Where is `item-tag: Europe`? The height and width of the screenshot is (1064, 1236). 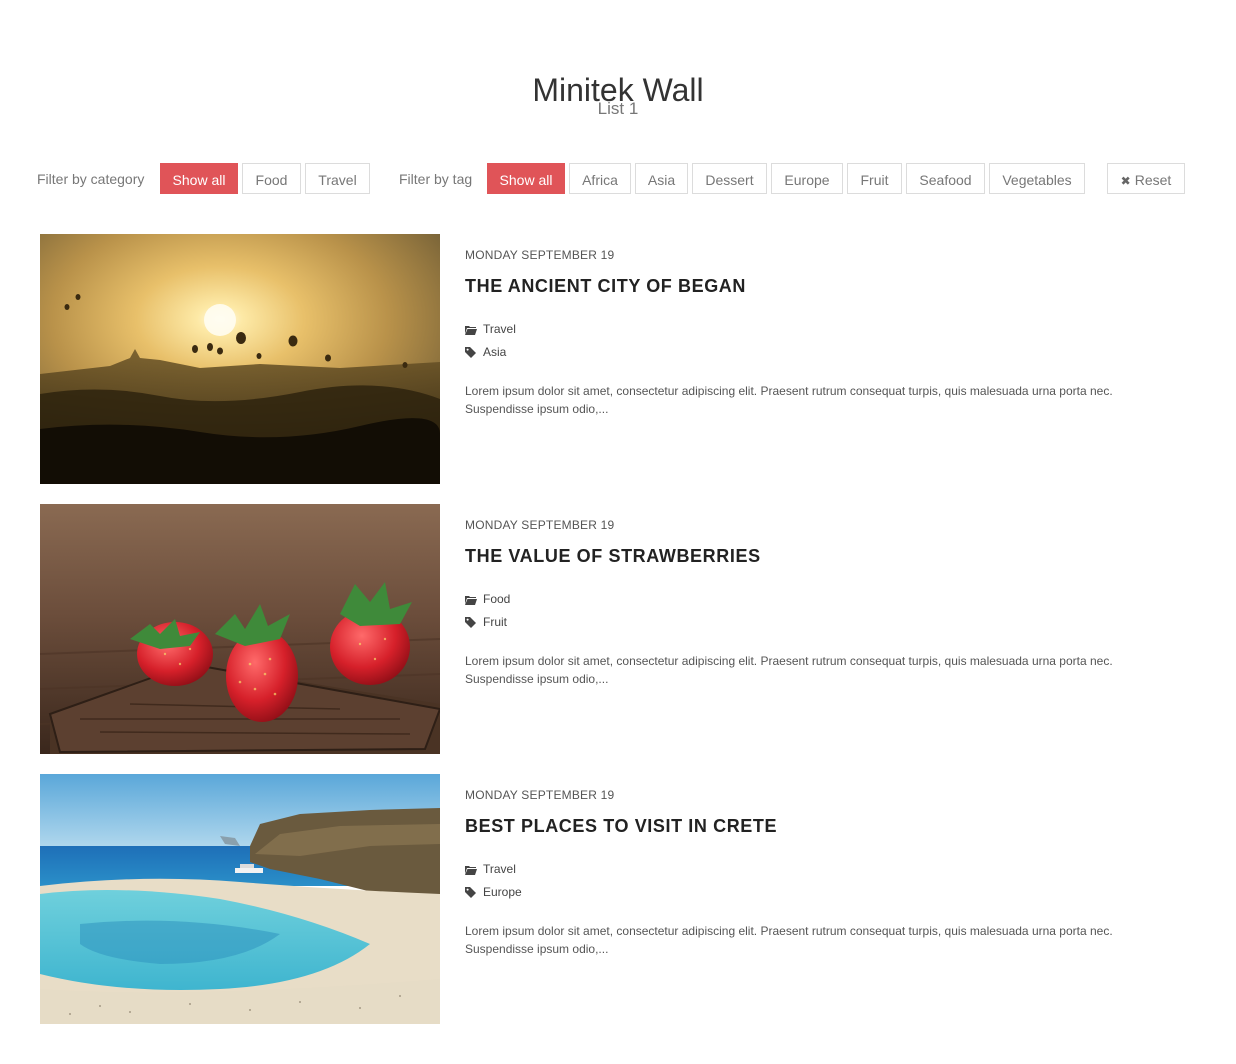
item-tag: Europe is located at coordinates (493, 892).